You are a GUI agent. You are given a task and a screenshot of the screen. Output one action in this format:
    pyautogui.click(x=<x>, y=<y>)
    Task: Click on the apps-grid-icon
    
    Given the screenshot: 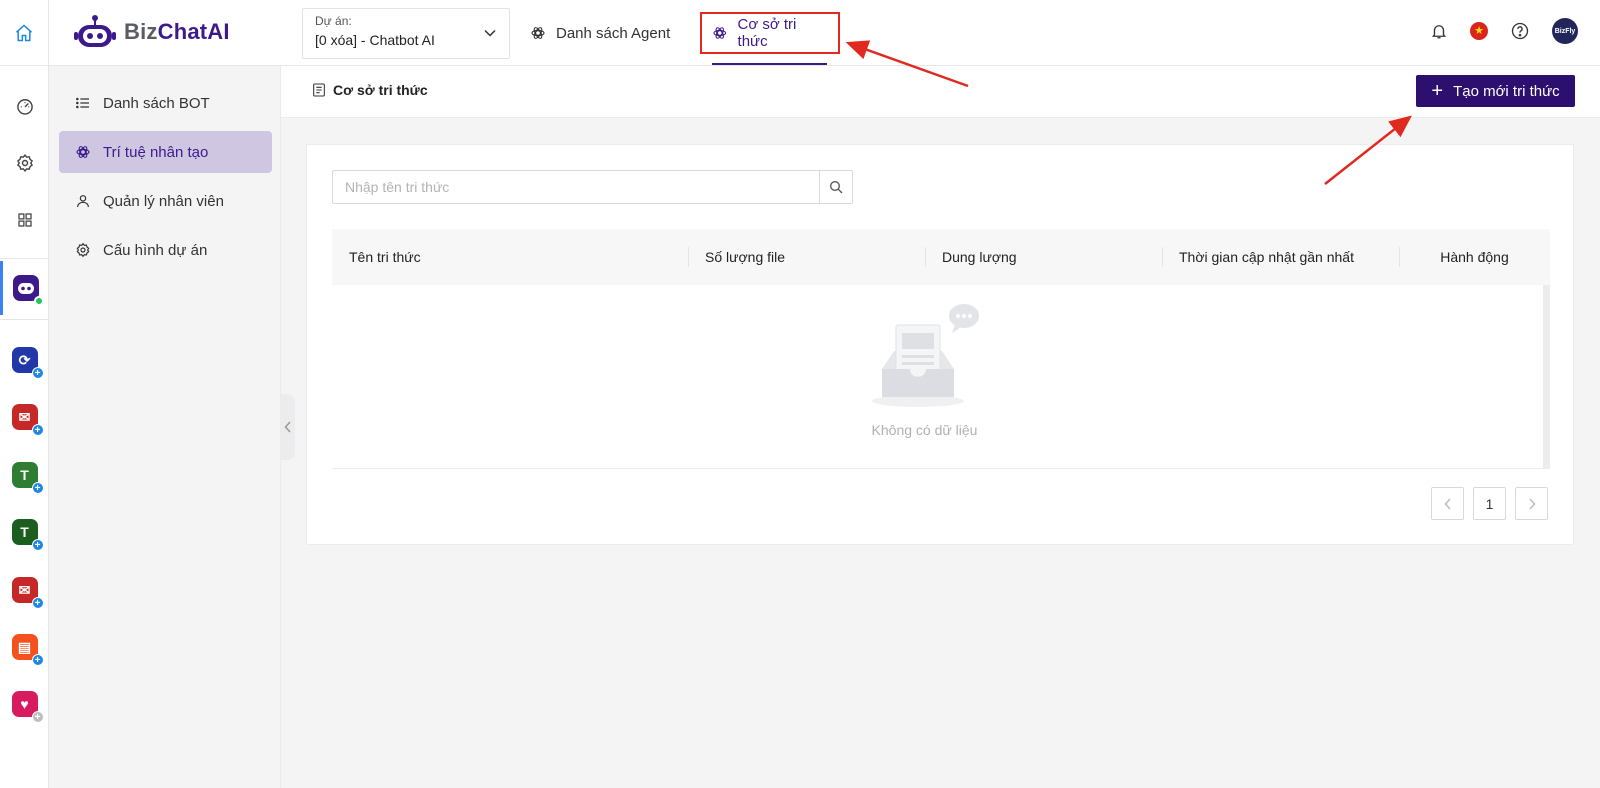 What is the action you would take?
    pyautogui.click(x=24, y=220)
    